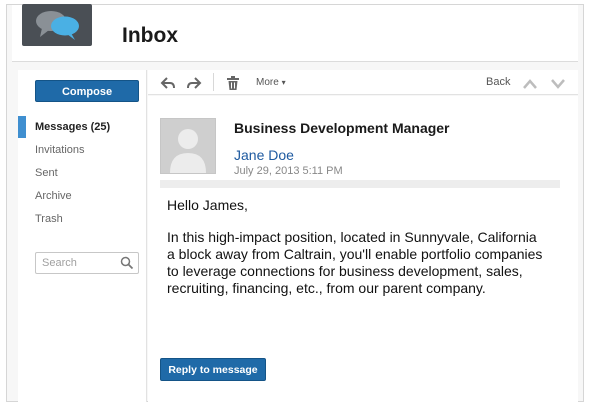 Image resolution: width=590 pixels, height=404 pixels. Describe the element at coordinates (342, 128) in the screenshot. I see `message-subject: Business Development Manager` at that location.